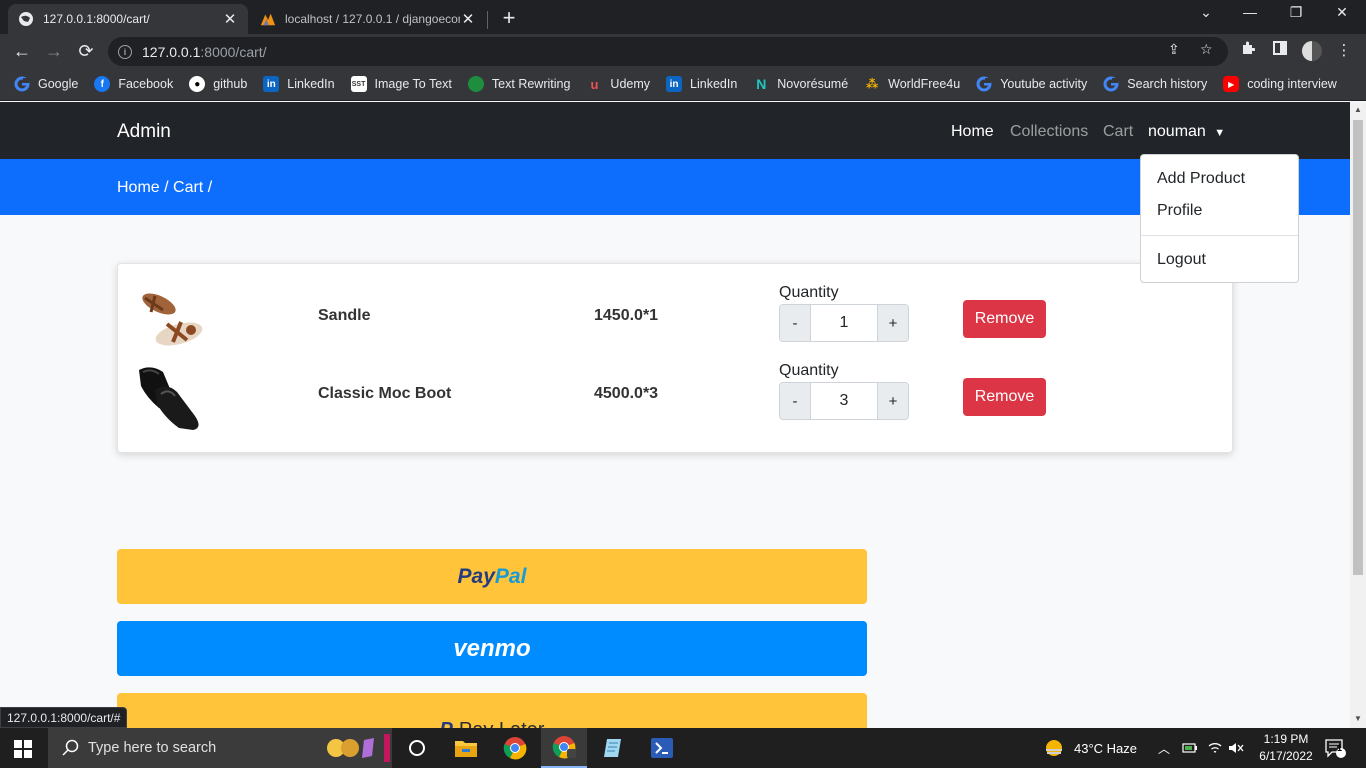 The image size is (1366, 768). What do you see at coordinates (984, 84) in the screenshot?
I see `google-icon` at bounding box center [984, 84].